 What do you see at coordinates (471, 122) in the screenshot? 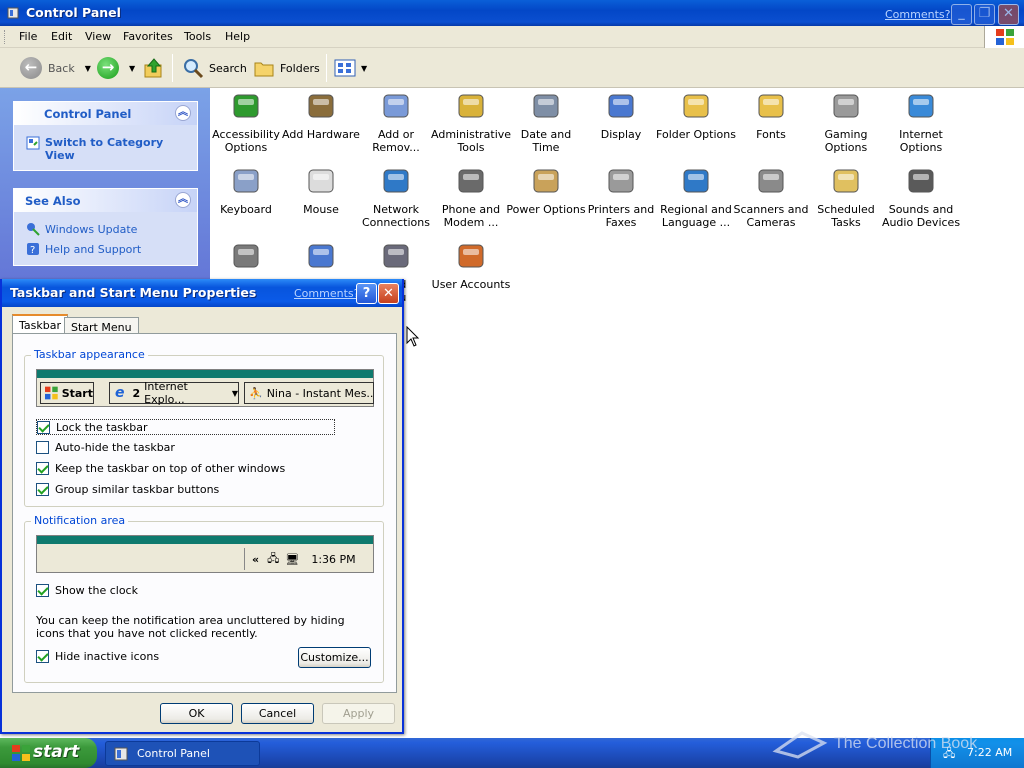
I see `cp-icon-administrative-tools: Administrative Tools` at bounding box center [471, 122].